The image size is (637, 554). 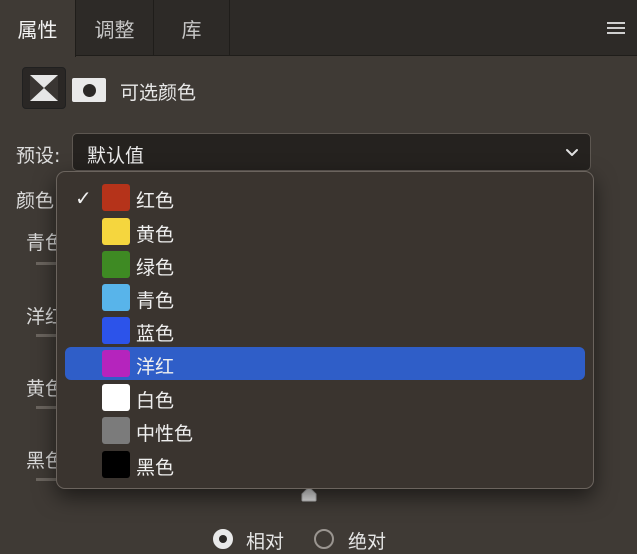 What do you see at coordinates (155, 235) in the screenshot?
I see `menu-item-label: 黄色` at bounding box center [155, 235].